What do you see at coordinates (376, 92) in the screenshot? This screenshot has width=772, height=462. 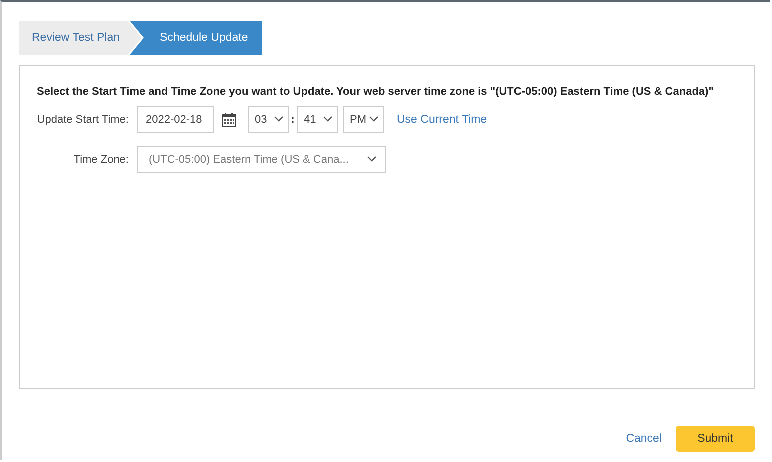 I see `instruction-text: Select the Start Time and Time Zone you want to Update. Your web server time zone is "(UTC-05:00) Eastern Time (US & Canada)"` at bounding box center [376, 92].